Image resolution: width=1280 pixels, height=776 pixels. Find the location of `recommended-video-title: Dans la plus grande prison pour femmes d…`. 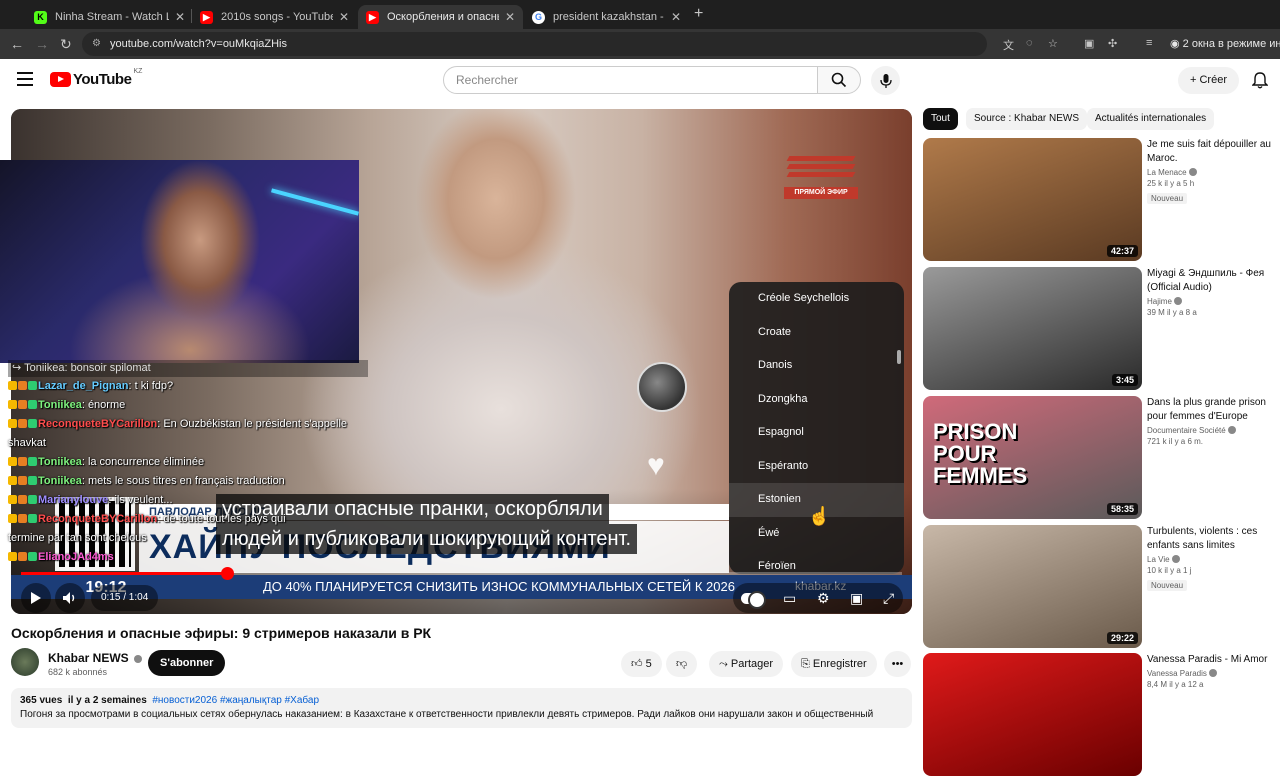

recommended-video-title: Dans la plus grande prison pour femmes d… is located at coordinates (1210, 410).